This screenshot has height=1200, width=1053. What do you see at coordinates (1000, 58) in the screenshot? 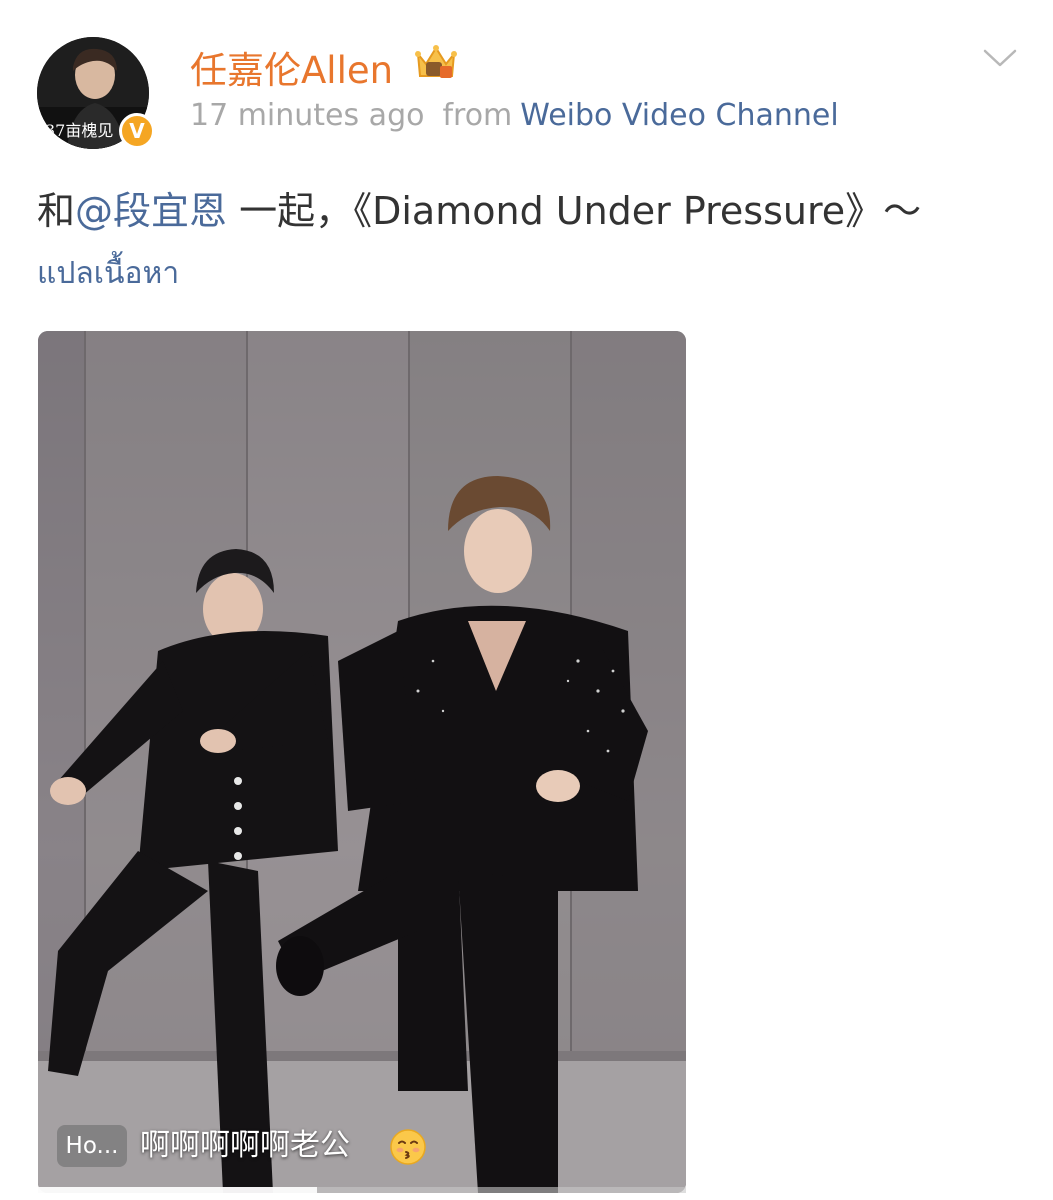
I see `chevron-down-icon` at bounding box center [1000, 58].